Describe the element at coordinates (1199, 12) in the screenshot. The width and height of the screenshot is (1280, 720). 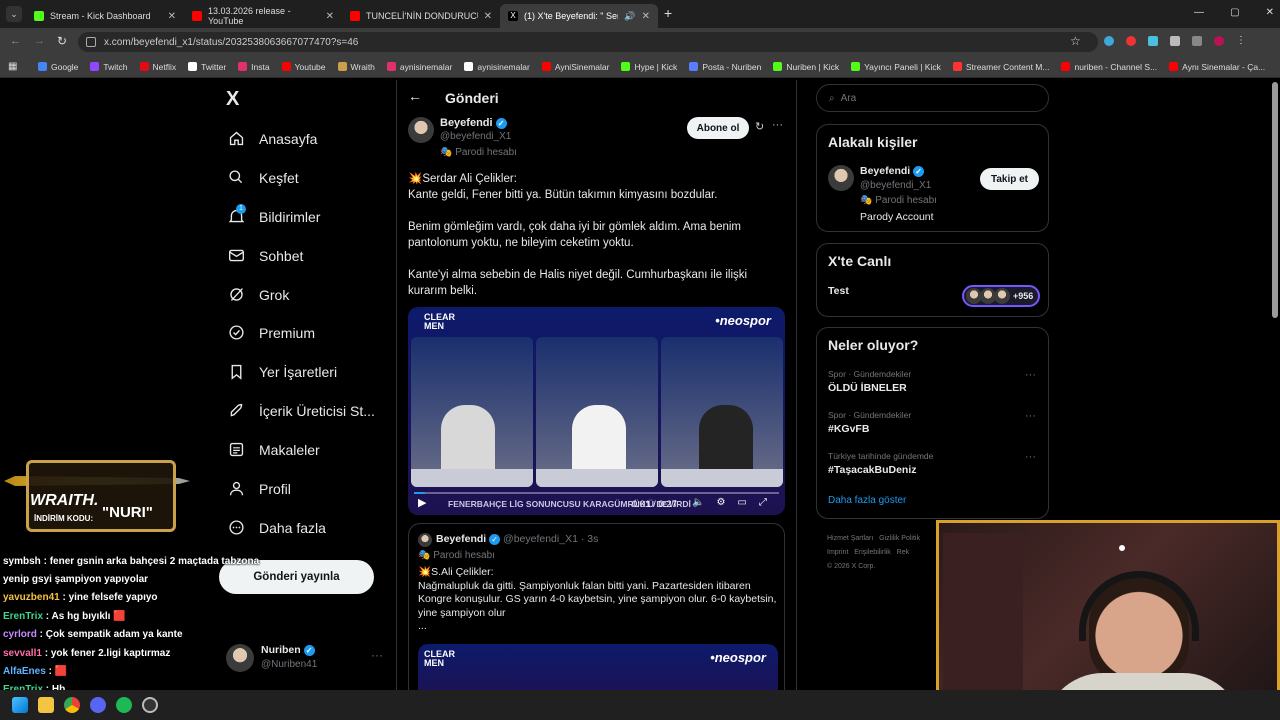
I see `minimize-icon: —` at that location.